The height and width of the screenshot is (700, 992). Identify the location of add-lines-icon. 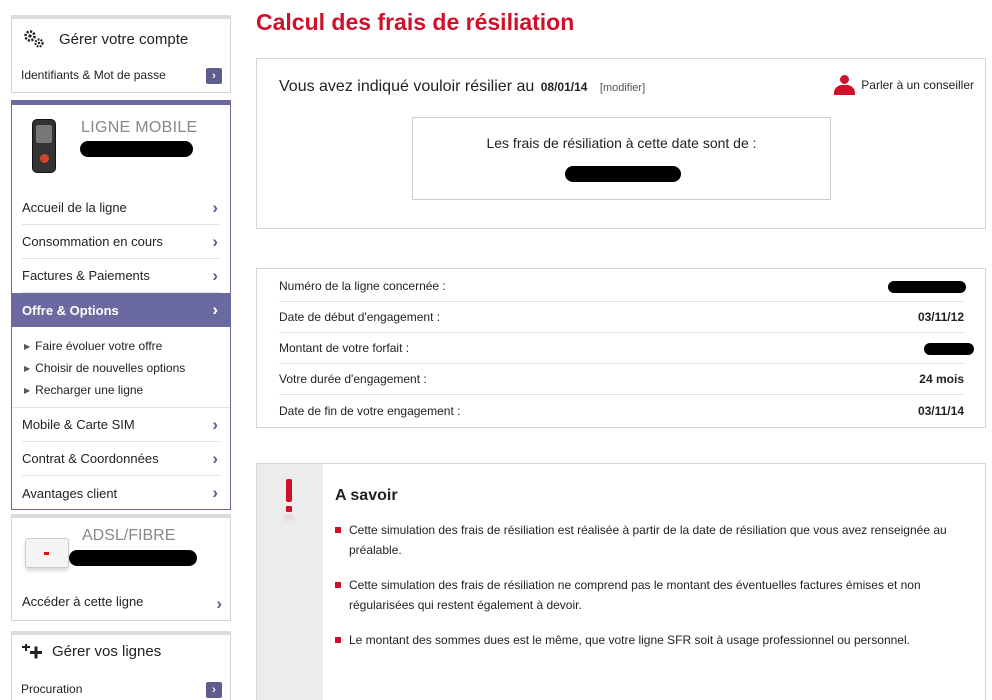
(32, 650).